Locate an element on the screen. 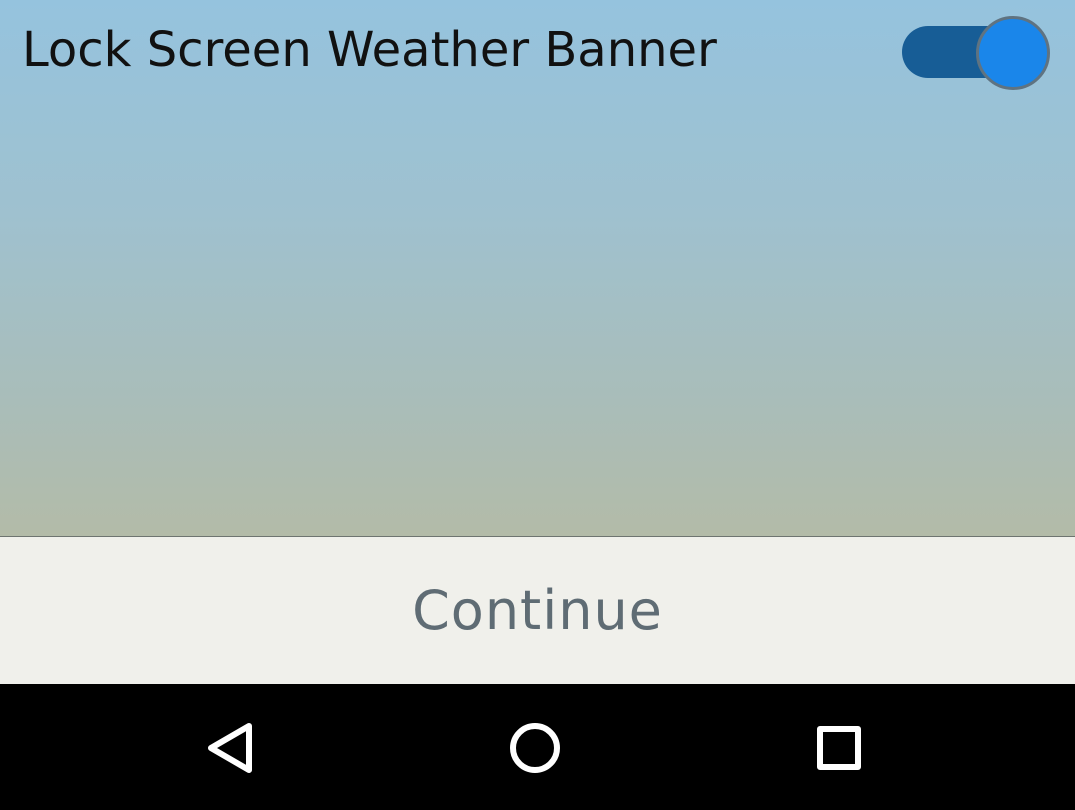 The image size is (1075, 810). back-button is located at coordinates (233, 748).